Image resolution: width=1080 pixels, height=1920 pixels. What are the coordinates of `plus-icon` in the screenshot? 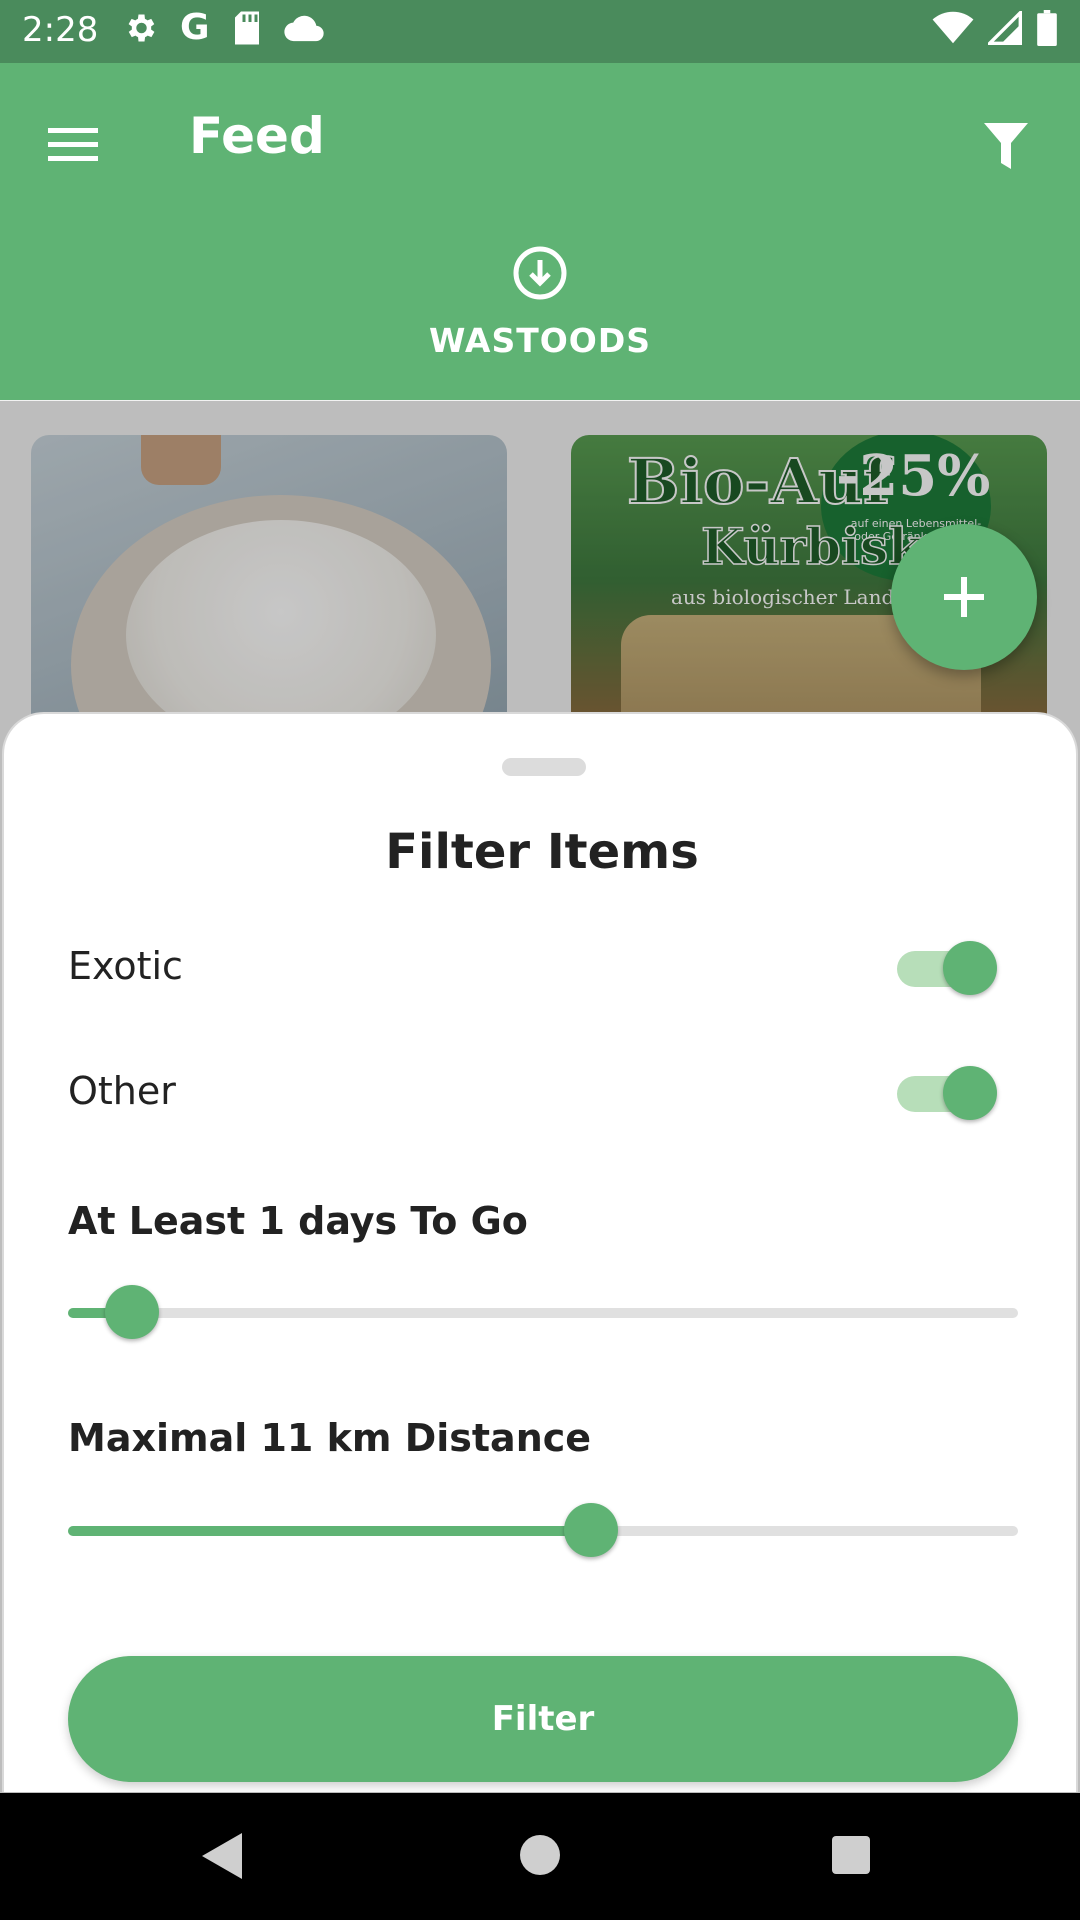 It's located at (964, 597).